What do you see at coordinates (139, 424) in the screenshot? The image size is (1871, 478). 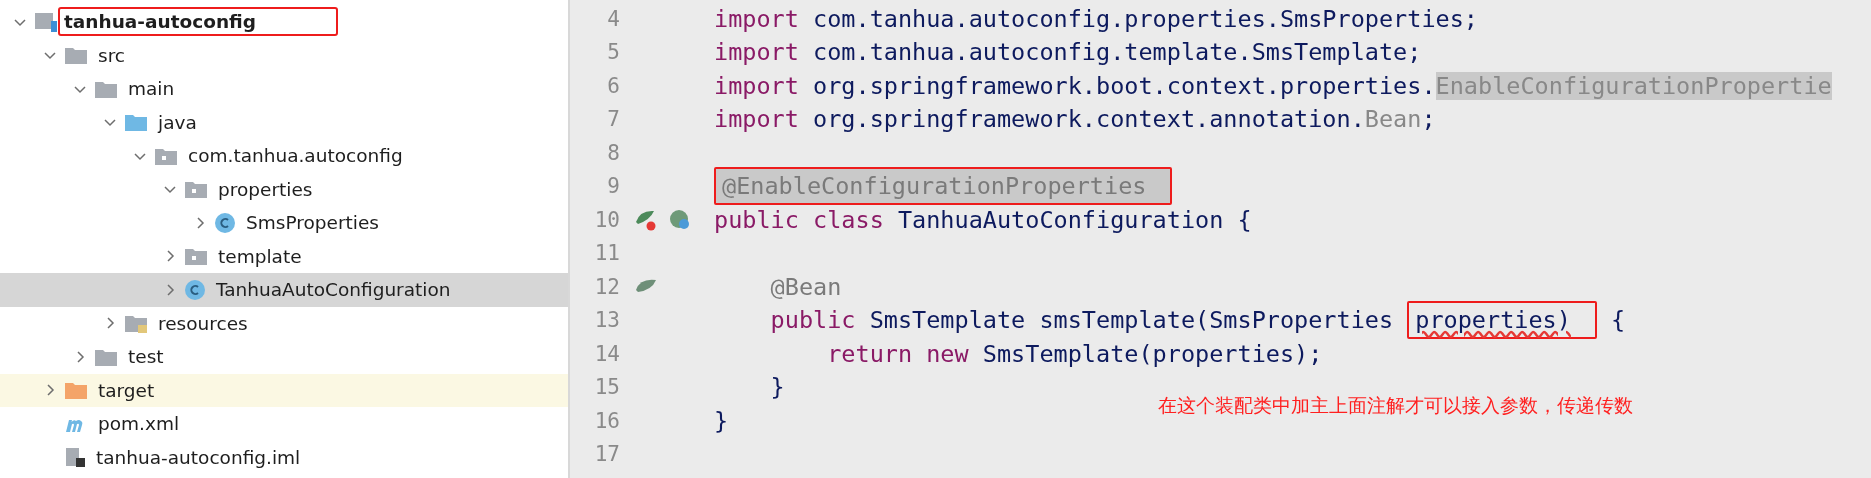 I see `item-label: pom.xml` at bounding box center [139, 424].